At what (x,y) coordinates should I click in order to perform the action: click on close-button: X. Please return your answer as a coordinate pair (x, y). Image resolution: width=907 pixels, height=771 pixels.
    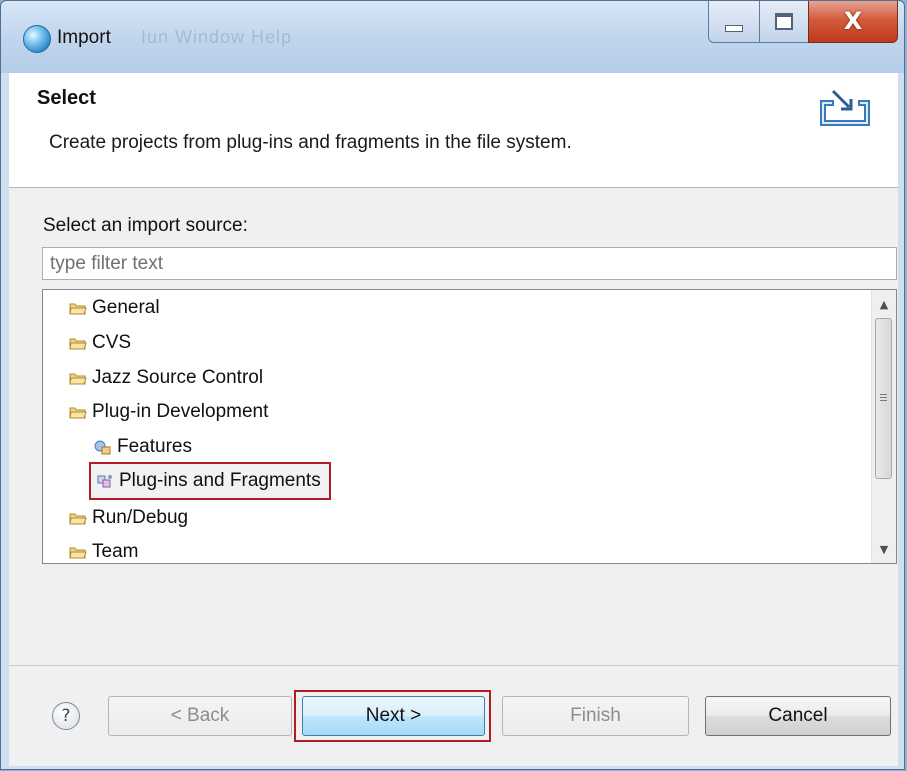
    Looking at the image, I should click on (853, 22).